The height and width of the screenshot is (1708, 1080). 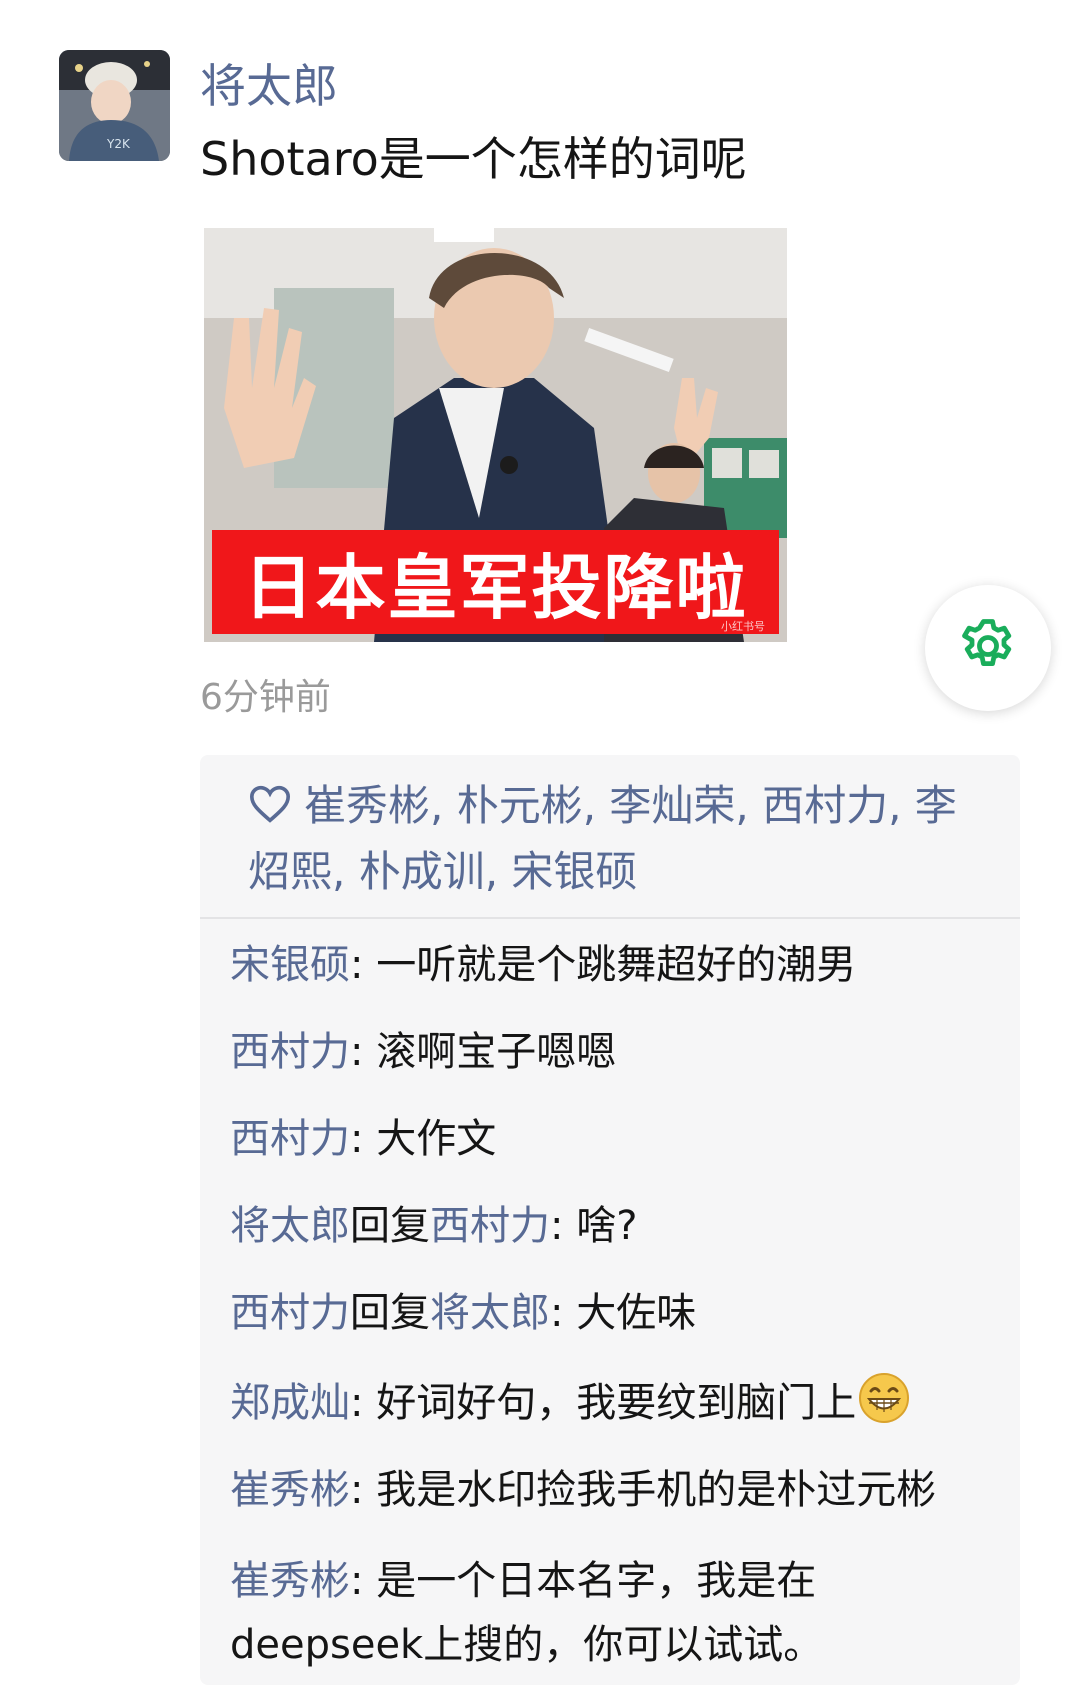 What do you see at coordinates (602, 838) in the screenshot?
I see `likes-names: 崔秀彬, 朴元彬, 李灿荣, 西村力, 李炤熙, 朴成训, 宋银硕` at bounding box center [602, 838].